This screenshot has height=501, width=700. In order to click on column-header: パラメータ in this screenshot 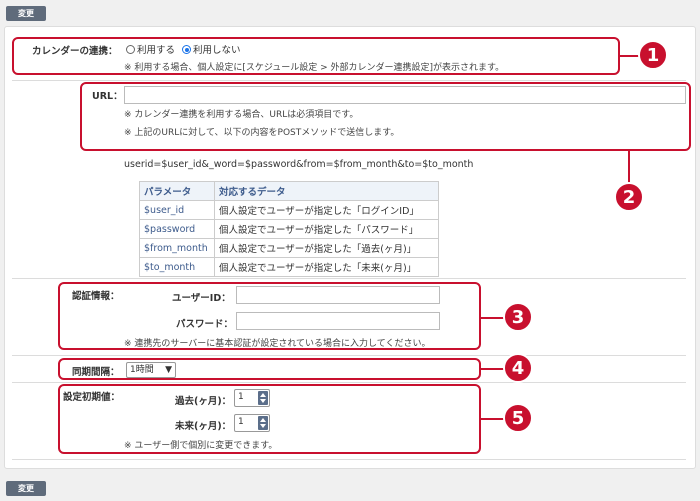, I will do `click(177, 191)`.